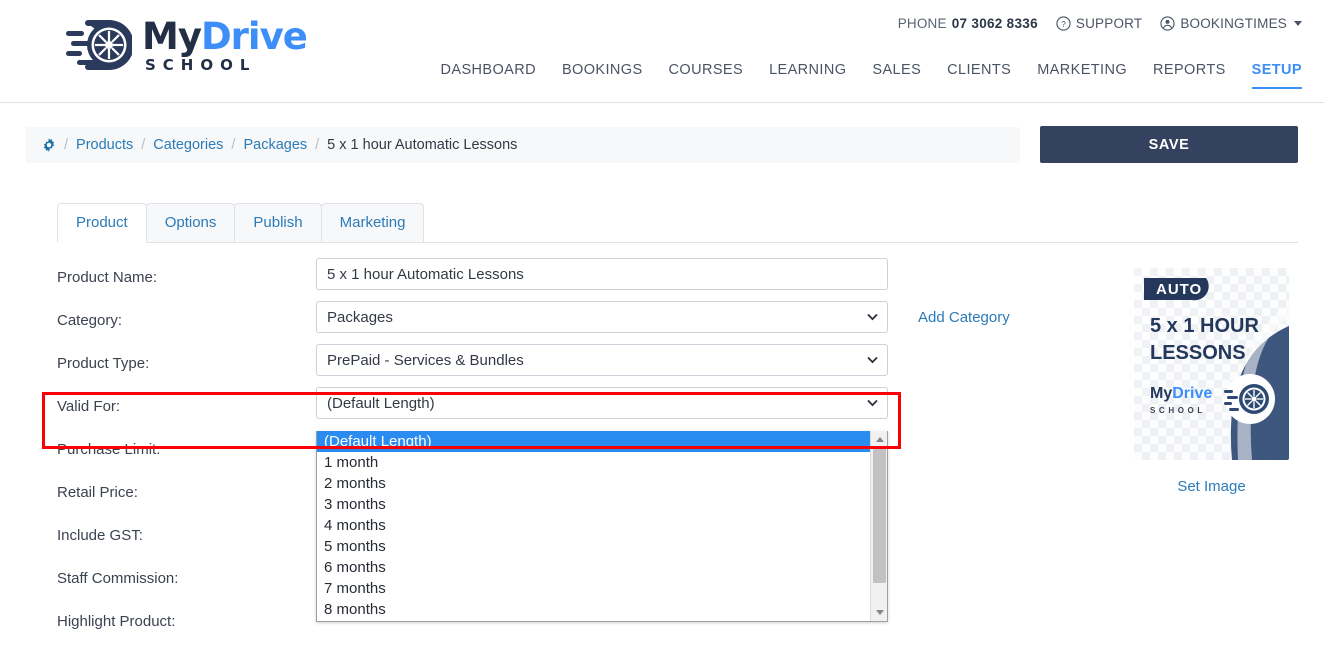  Describe the element at coordinates (1198, 353) in the screenshot. I see `svg-text: LESSONS` at that location.